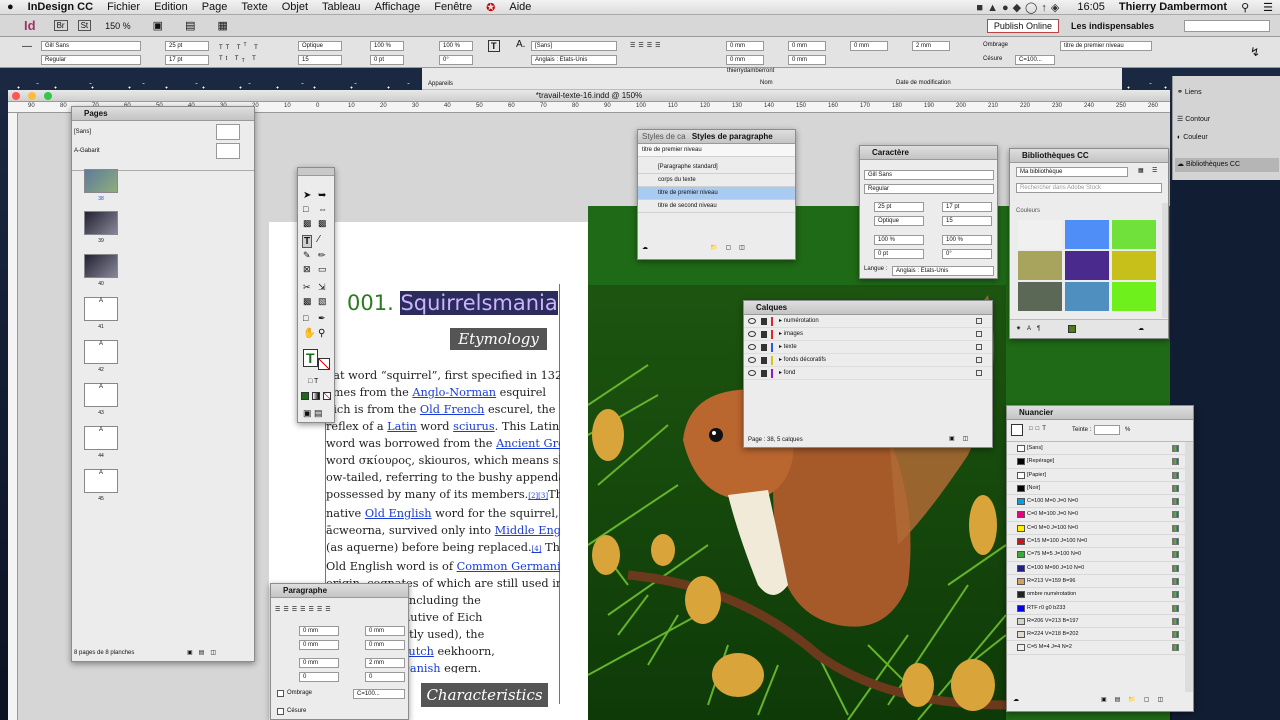 Image resolution: width=1280 pixels, height=720 pixels. Describe the element at coordinates (745, 60) in the screenshot. I see `first-line-field: 0 mm` at that location.